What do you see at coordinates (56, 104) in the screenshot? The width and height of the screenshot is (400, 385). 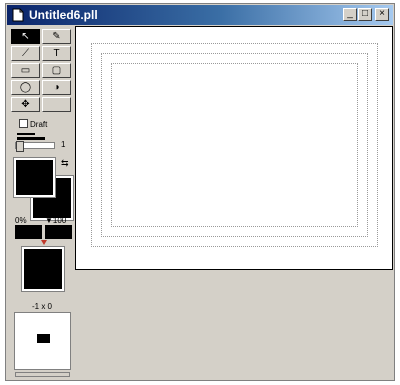 I see `empty-tool-slot` at bounding box center [56, 104].